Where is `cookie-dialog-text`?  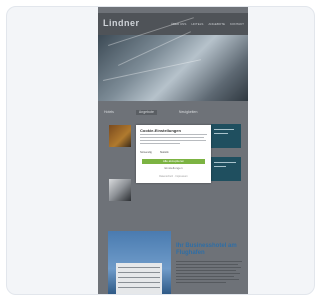 cookie-dialog-text is located at coordinates (173, 141).